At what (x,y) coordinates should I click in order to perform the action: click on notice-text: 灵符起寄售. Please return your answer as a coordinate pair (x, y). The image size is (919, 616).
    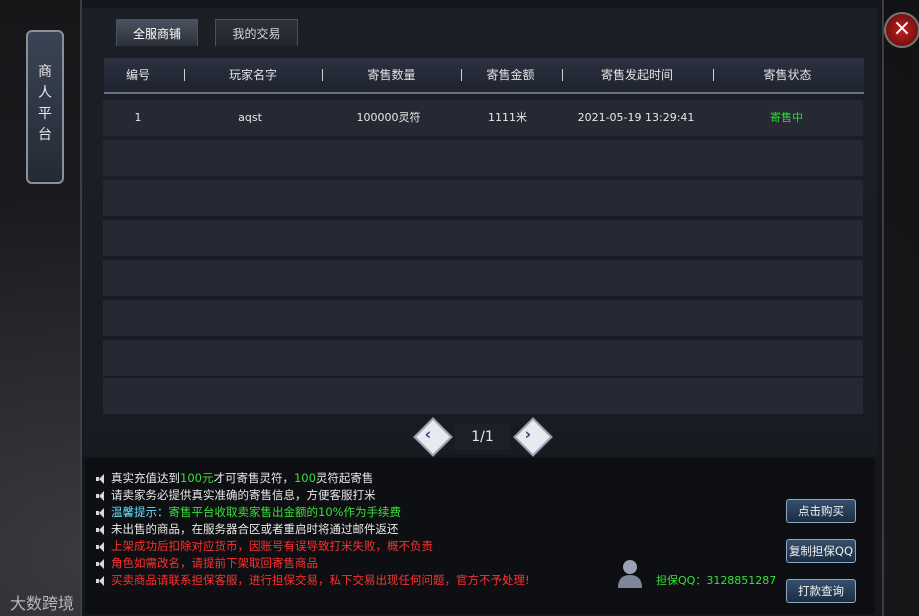
    Looking at the image, I should click on (344, 478).